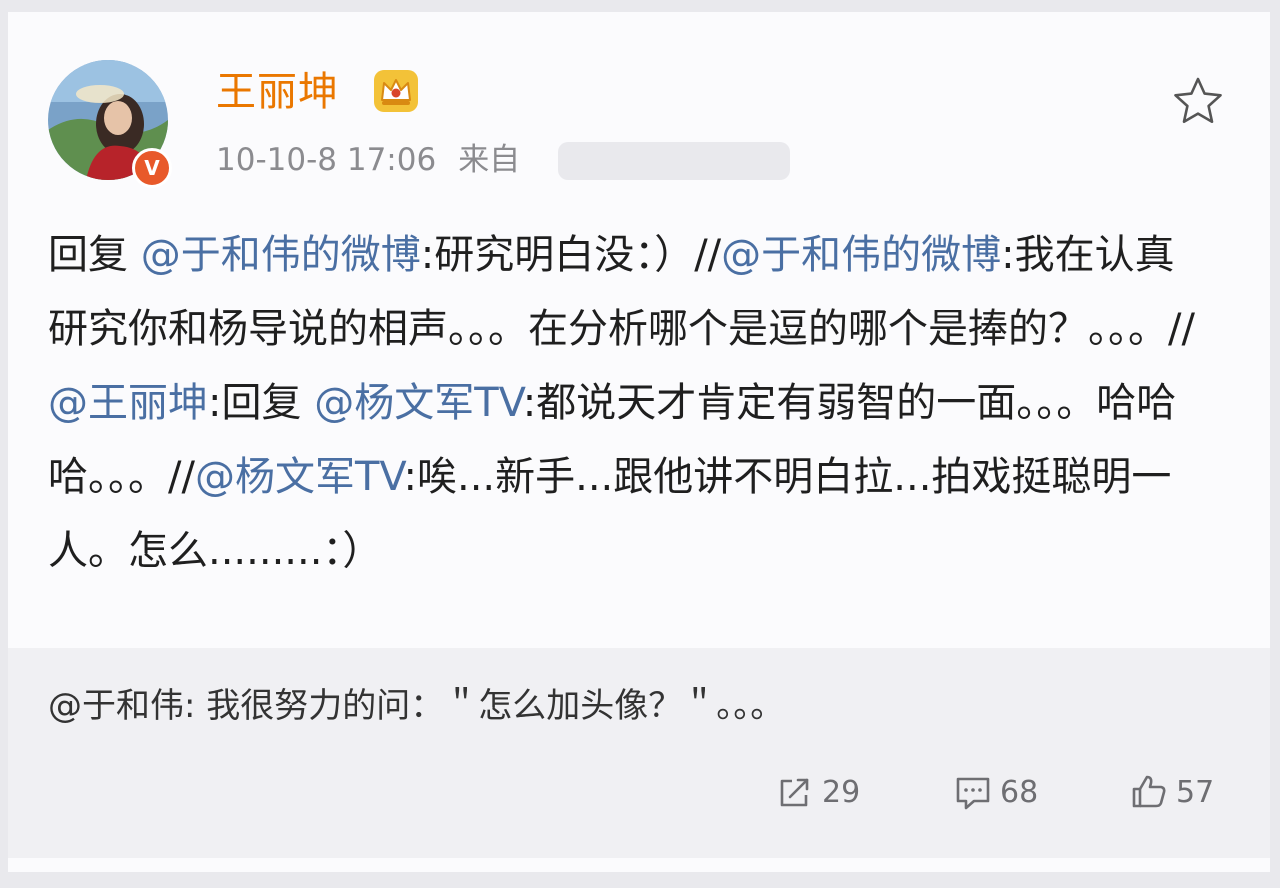 This screenshot has height=888, width=1280. What do you see at coordinates (1172, 792) in the screenshot?
I see `like-button: 57` at bounding box center [1172, 792].